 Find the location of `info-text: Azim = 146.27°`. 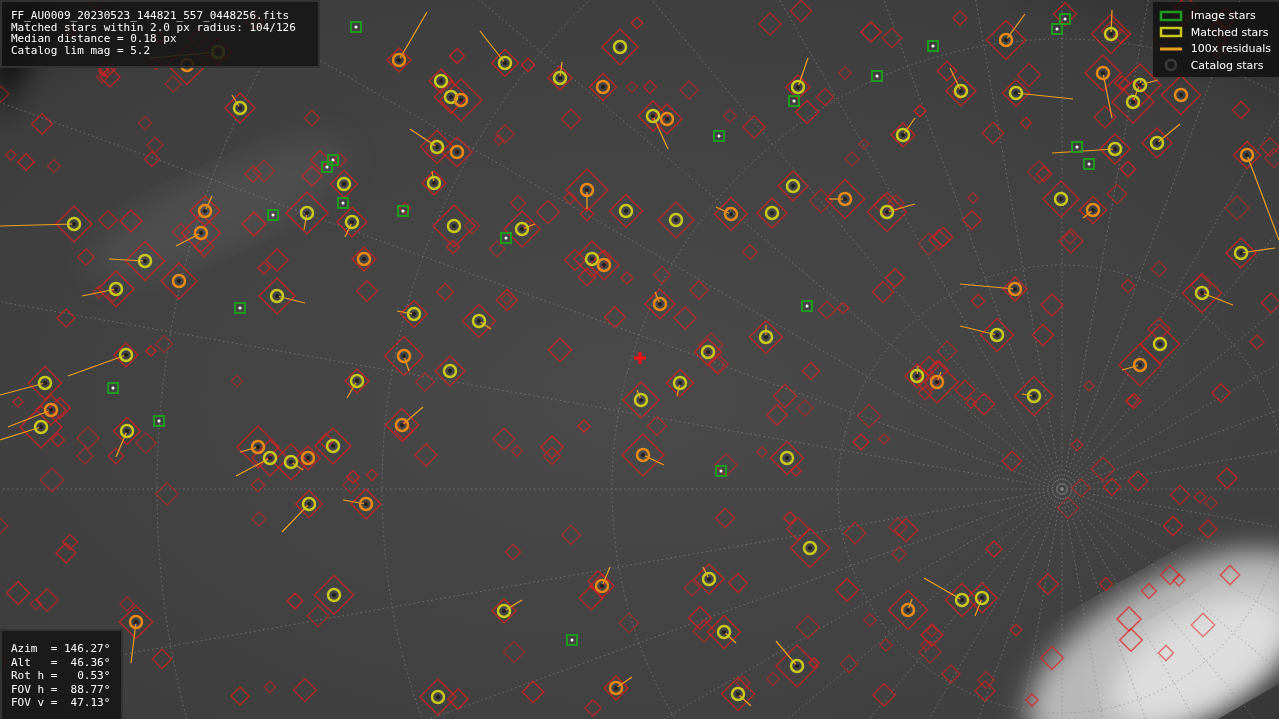

info-text: Azim = 146.27° is located at coordinates (61, 649).